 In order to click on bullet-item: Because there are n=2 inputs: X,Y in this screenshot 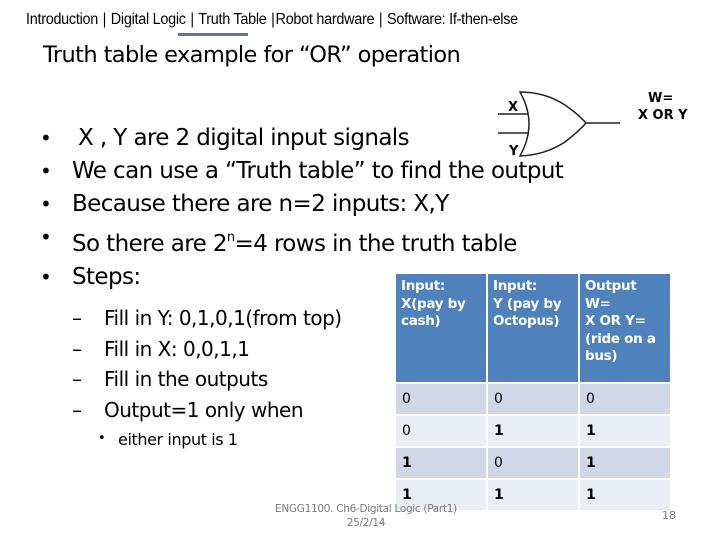, I will do `click(301, 204)`.